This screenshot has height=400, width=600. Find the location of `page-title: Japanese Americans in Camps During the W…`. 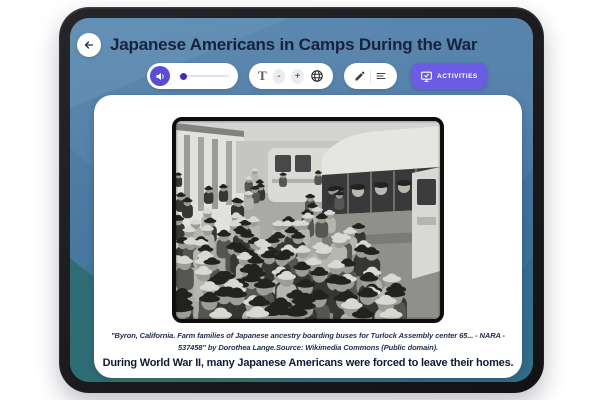

page-title: Japanese Americans in Camps During the W… is located at coordinates (294, 44).